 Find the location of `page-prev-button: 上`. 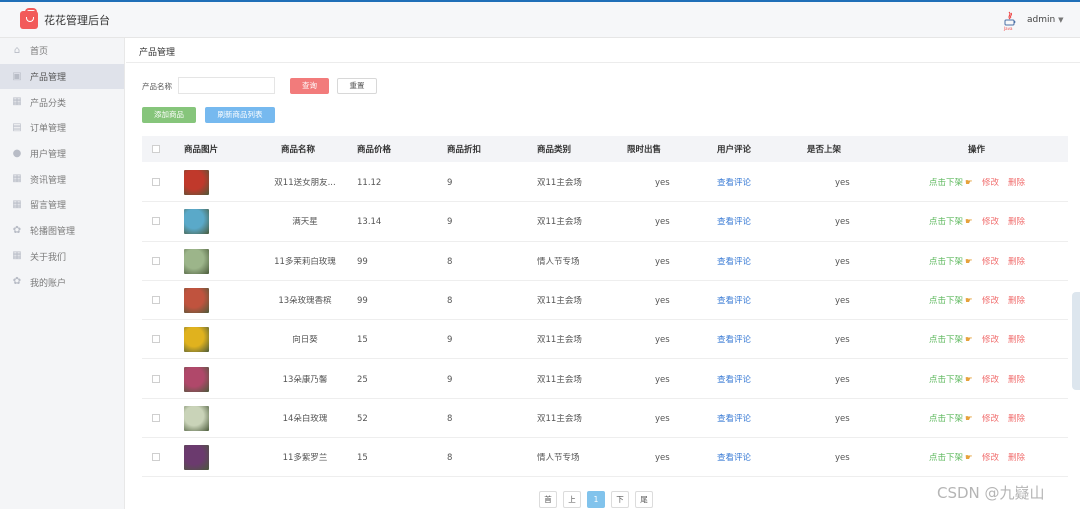

page-prev-button: 上 is located at coordinates (572, 499).